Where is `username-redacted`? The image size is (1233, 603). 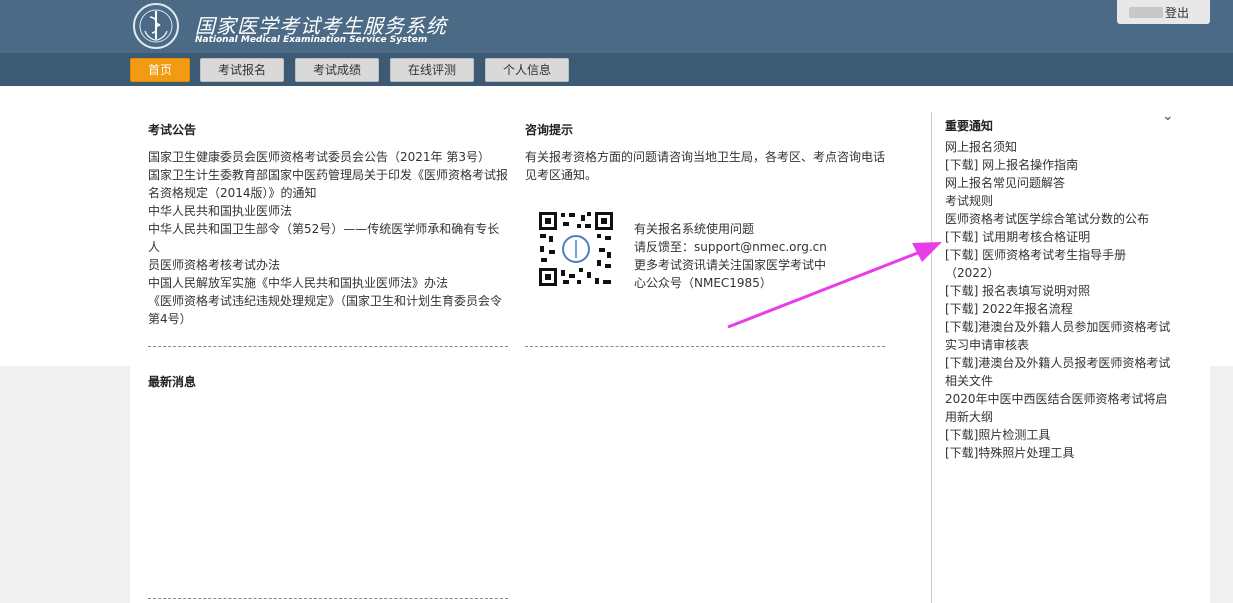 username-redacted is located at coordinates (1146, 12).